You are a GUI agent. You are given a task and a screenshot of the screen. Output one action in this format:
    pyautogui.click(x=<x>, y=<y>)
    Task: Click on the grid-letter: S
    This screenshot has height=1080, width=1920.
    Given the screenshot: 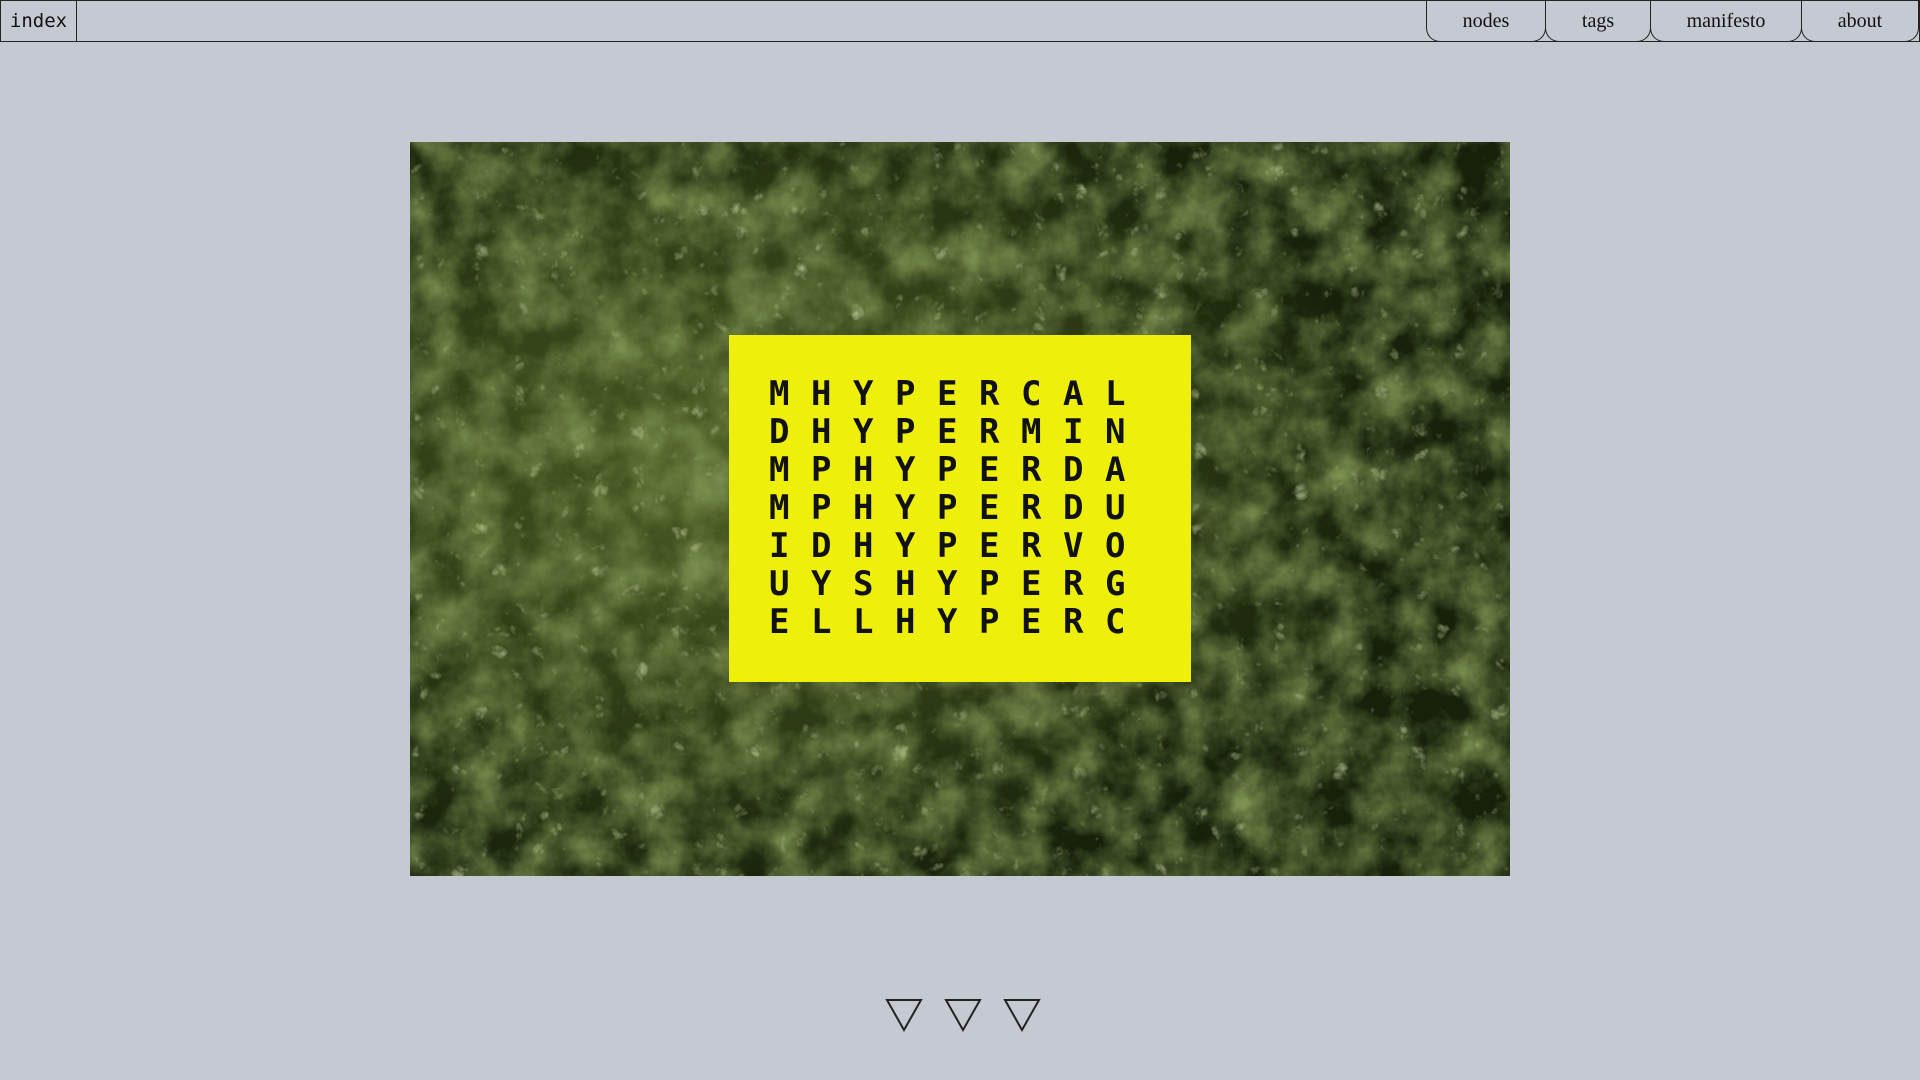 What is the action you would take?
    pyautogui.click(x=863, y=584)
    